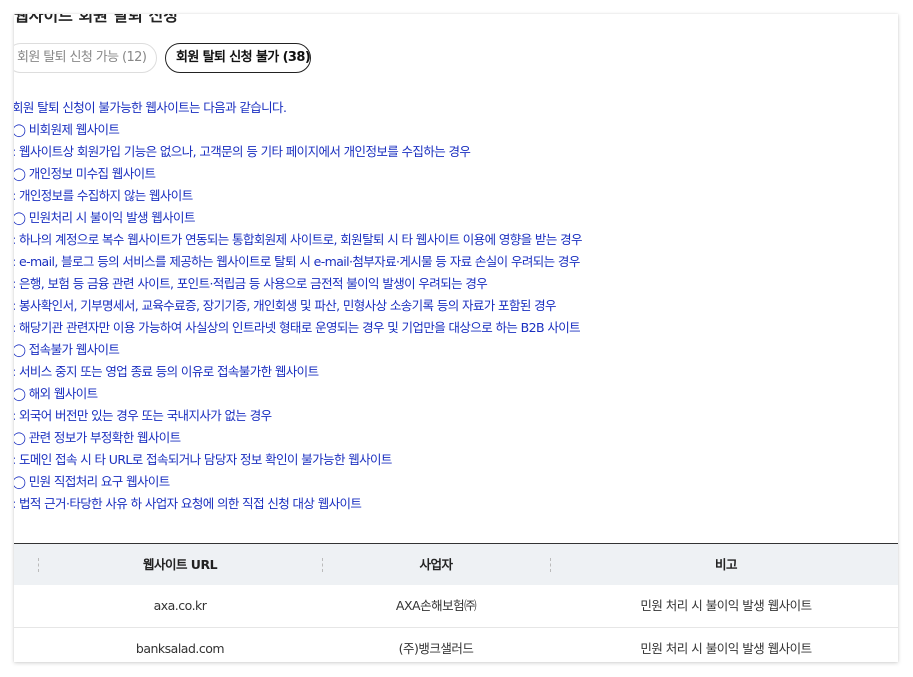  Describe the element at coordinates (436, 648) in the screenshot. I see `cell-company: (주)뱅크샐러드` at that location.